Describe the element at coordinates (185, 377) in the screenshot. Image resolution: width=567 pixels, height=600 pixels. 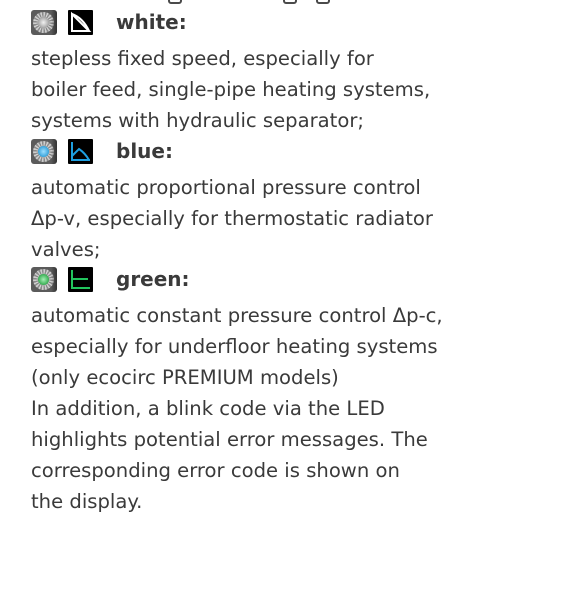
I see `description-line: (only ecocirc PREMIUM models)` at that location.